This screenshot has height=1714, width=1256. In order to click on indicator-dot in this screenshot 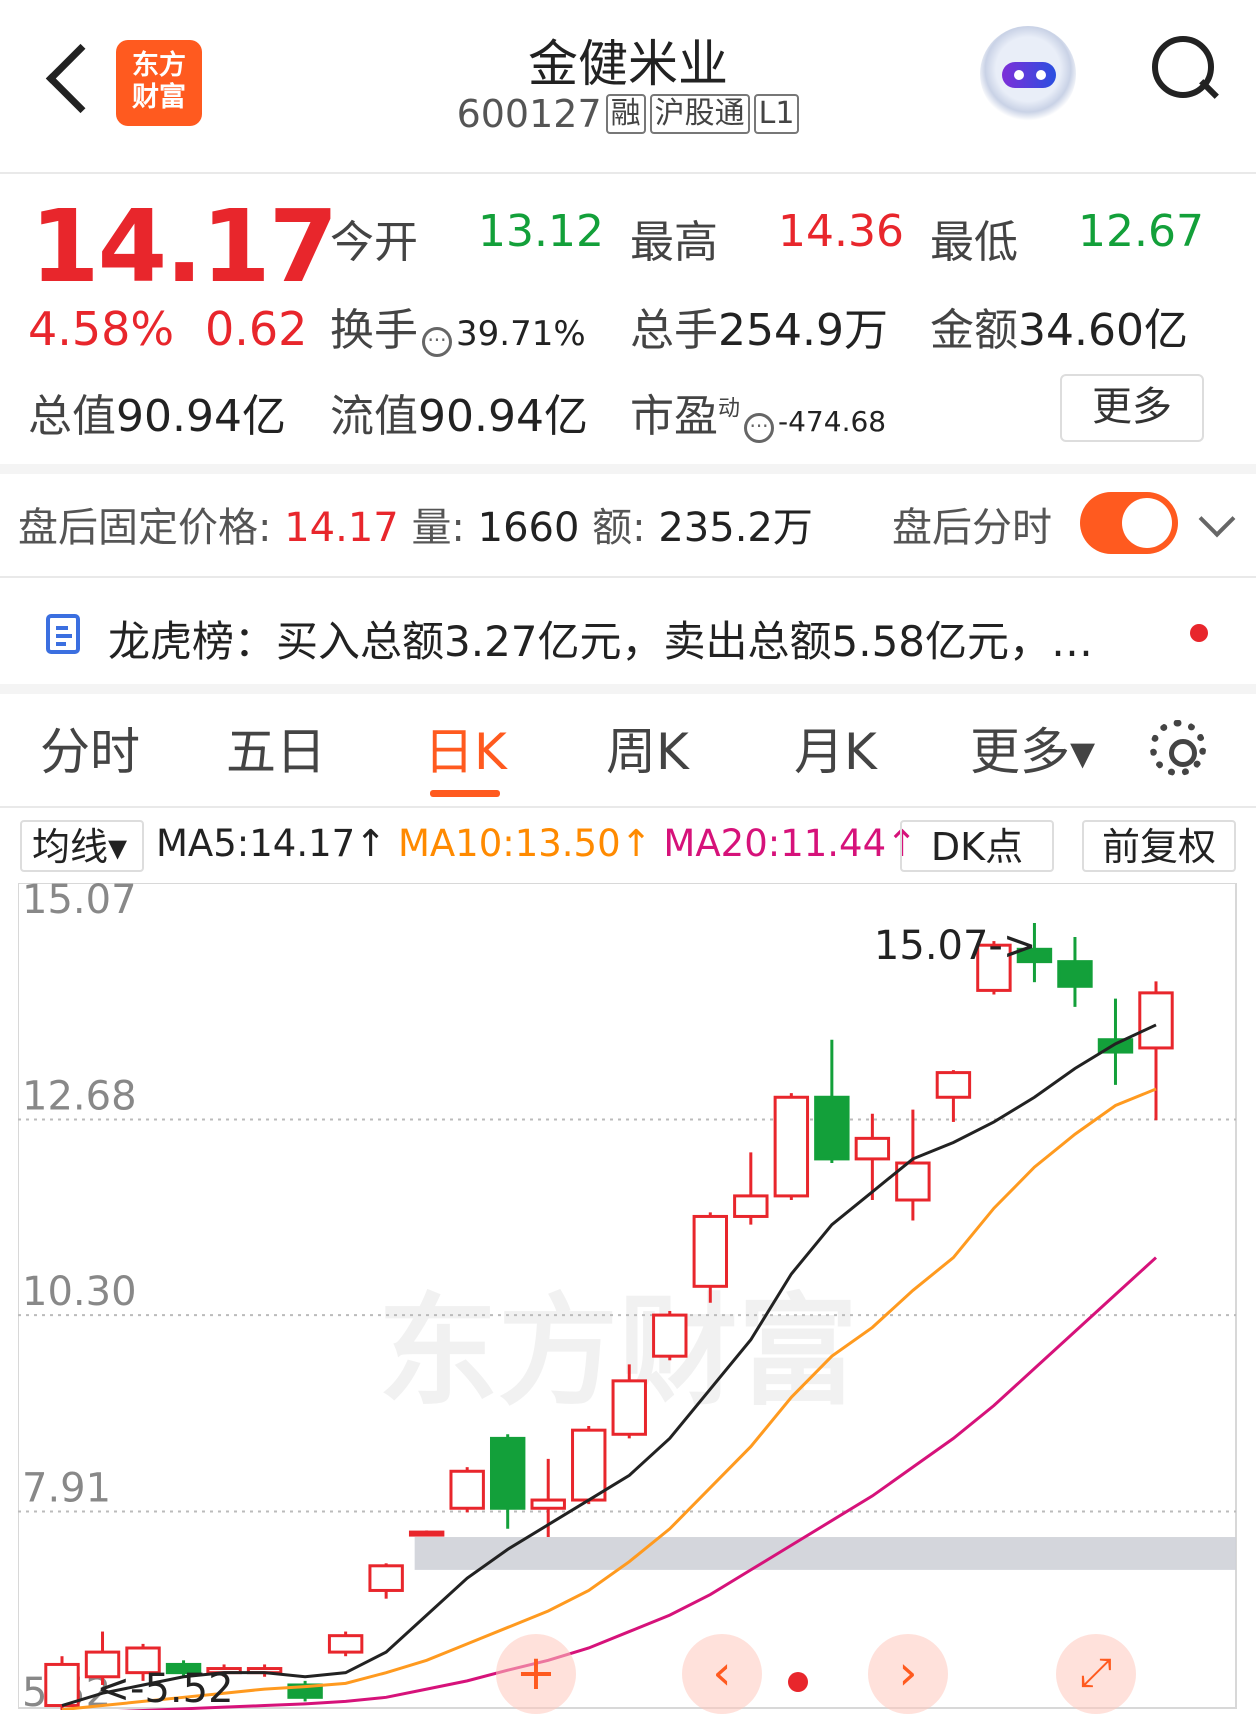, I will do `click(798, 1682)`.